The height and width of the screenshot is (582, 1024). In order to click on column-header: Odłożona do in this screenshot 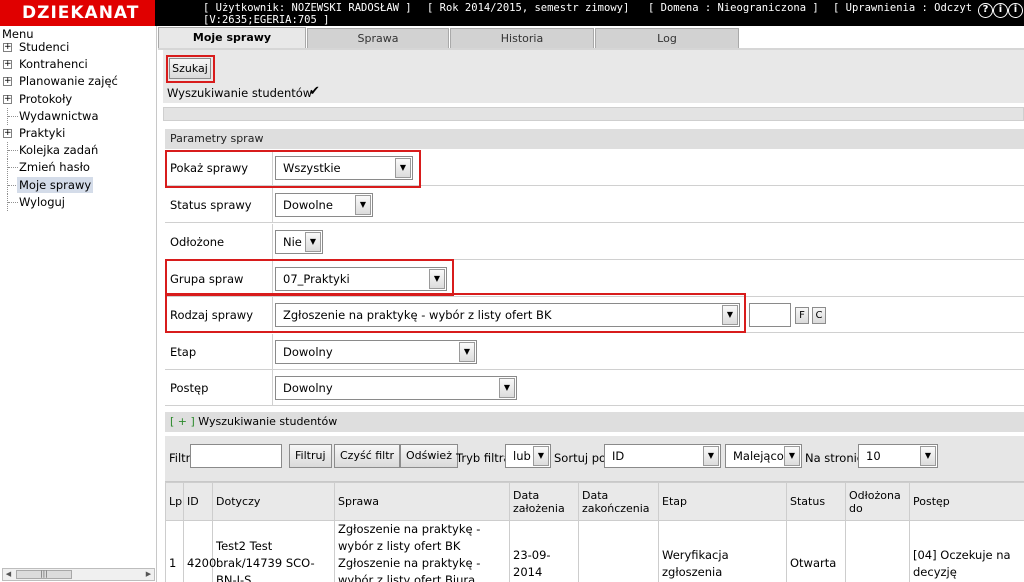, I will do `click(877, 501)`.